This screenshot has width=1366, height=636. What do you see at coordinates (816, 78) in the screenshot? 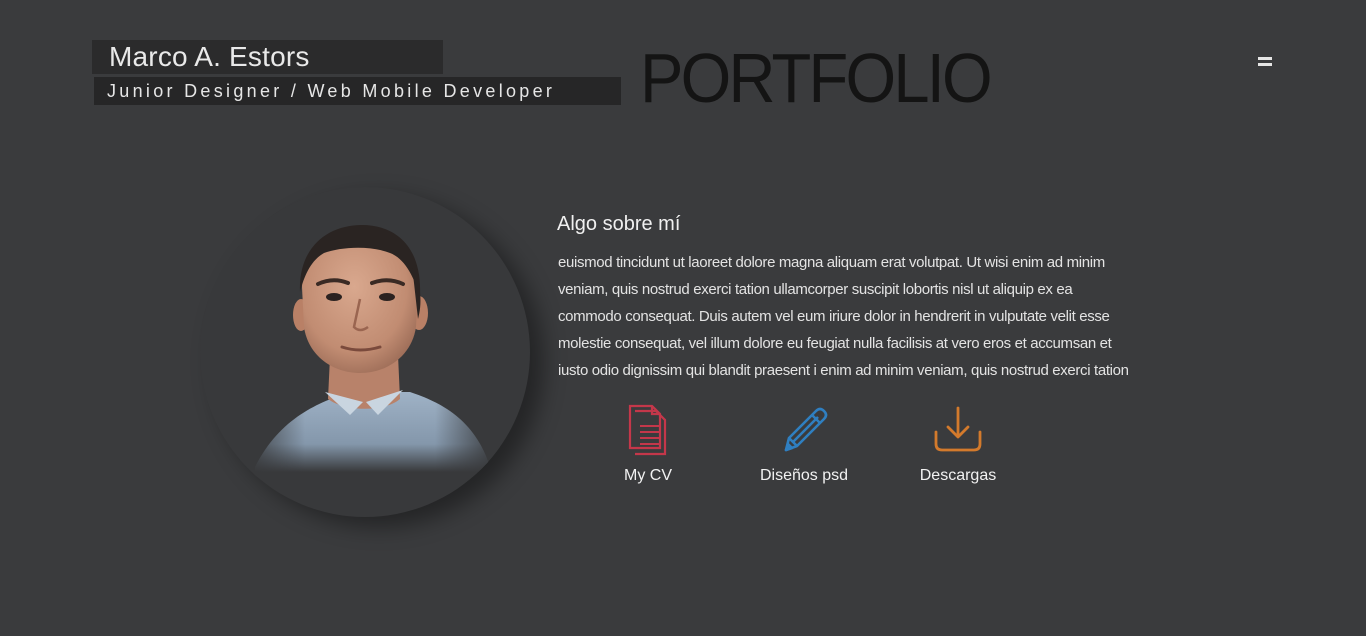
I see `portfolio-logo: PORTFOLIO` at bounding box center [816, 78].